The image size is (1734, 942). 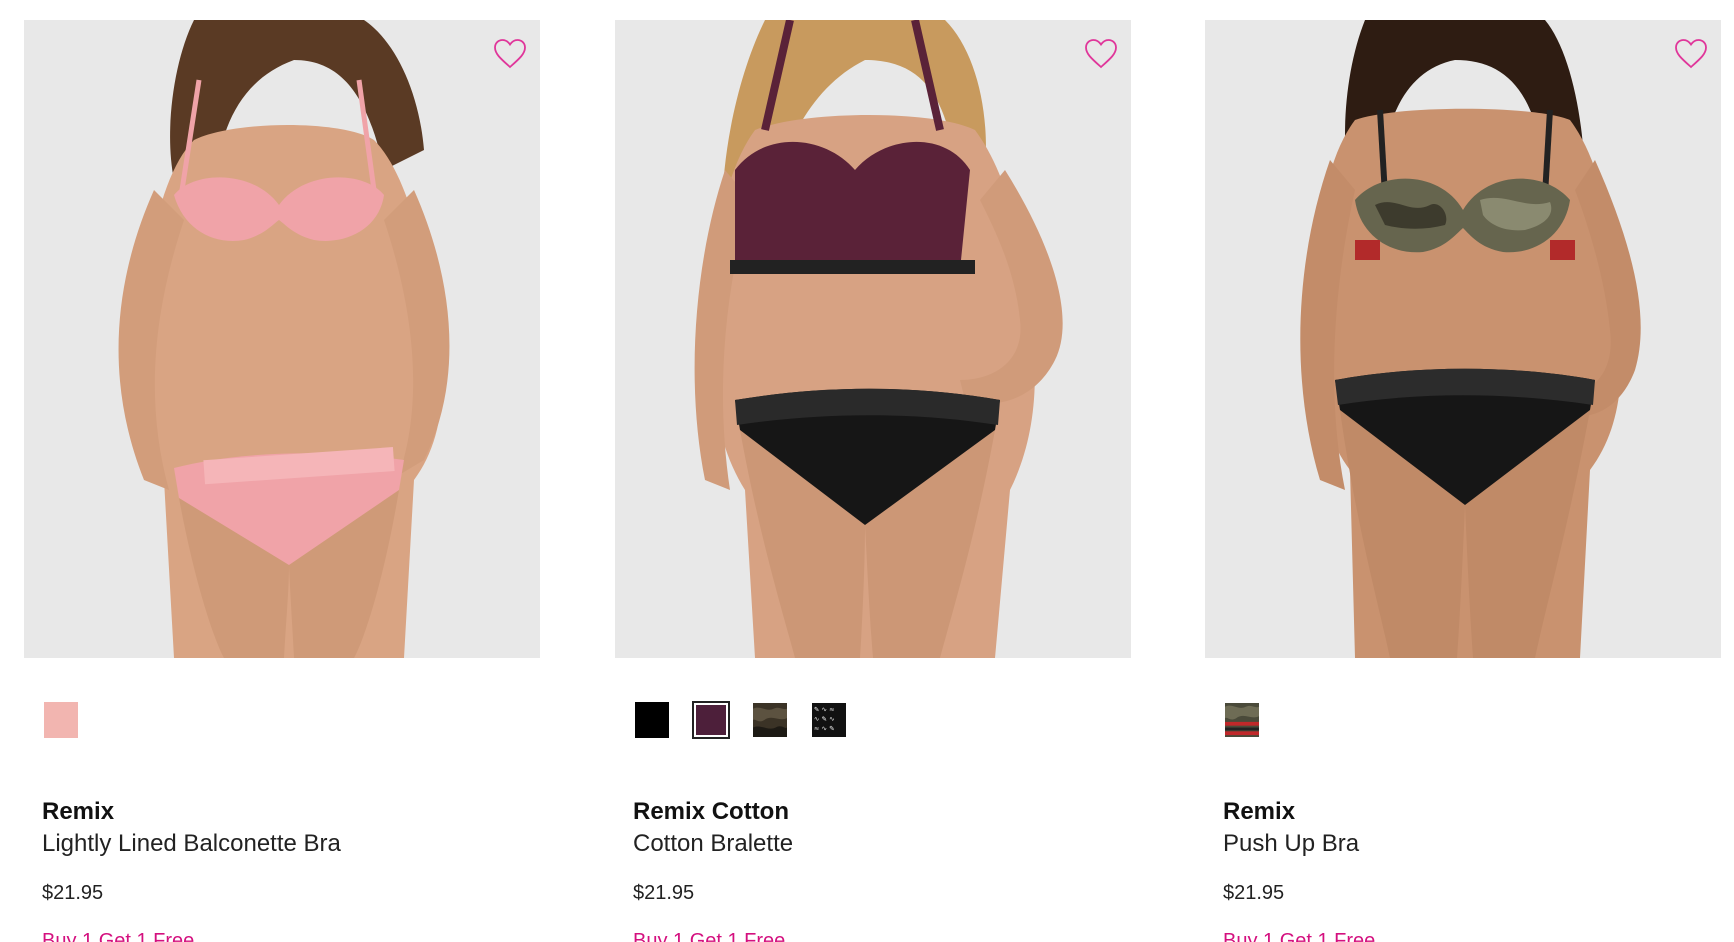 What do you see at coordinates (711, 812) in the screenshot?
I see `product-brand: Remix Cotton` at bounding box center [711, 812].